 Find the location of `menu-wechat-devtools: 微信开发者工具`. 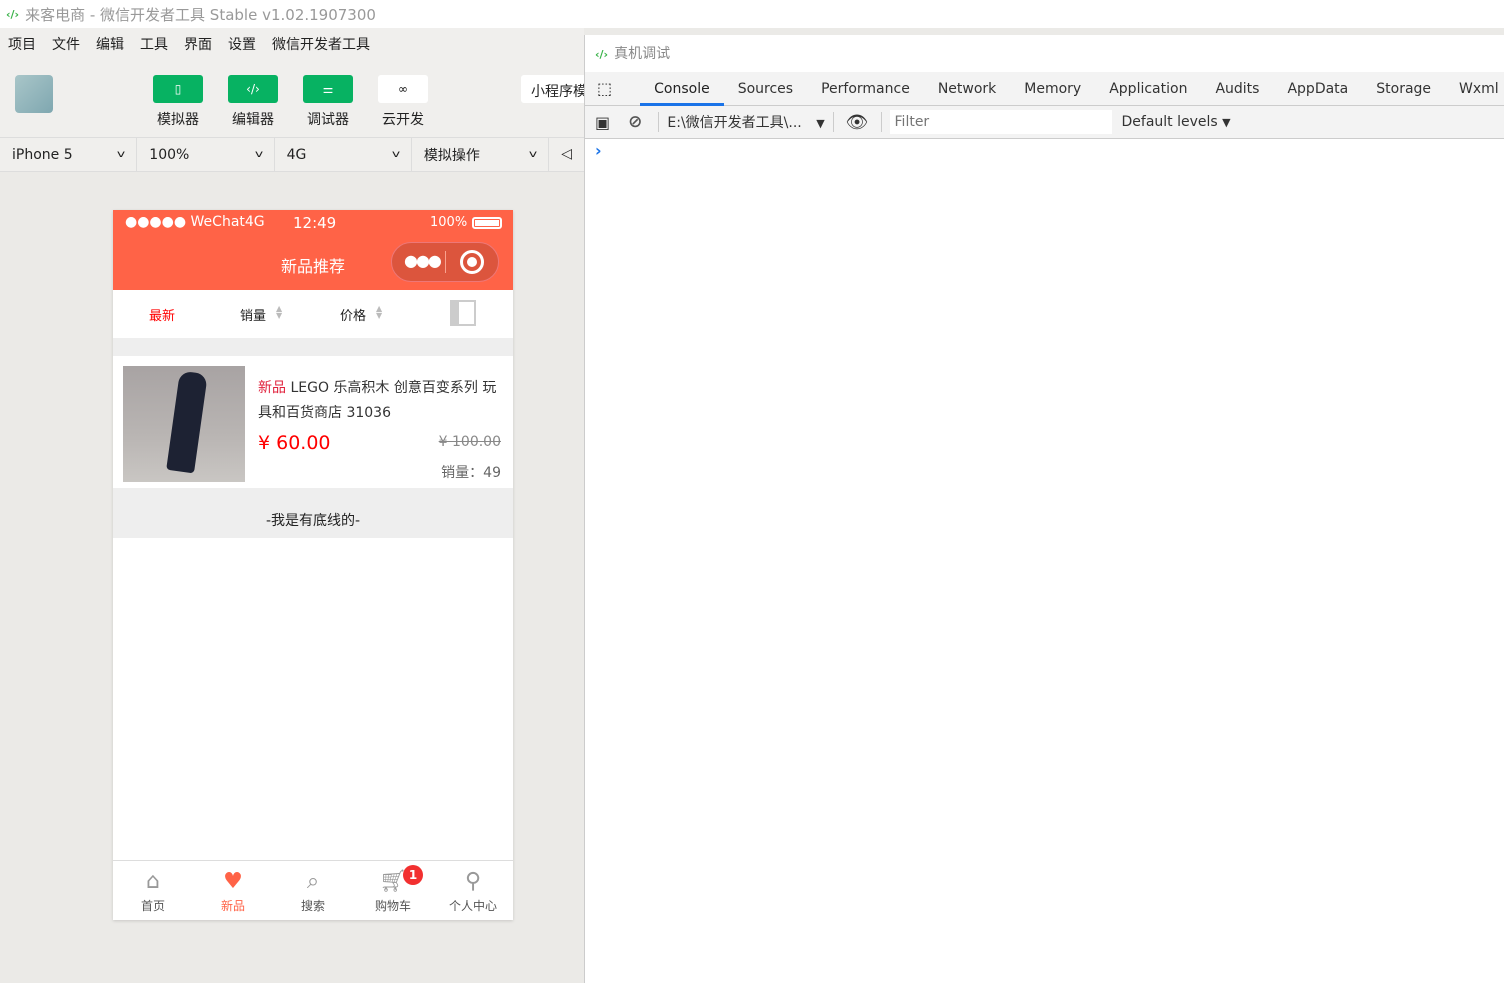

menu-wechat-devtools: 微信开发者工具 is located at coordinates (321, 44).